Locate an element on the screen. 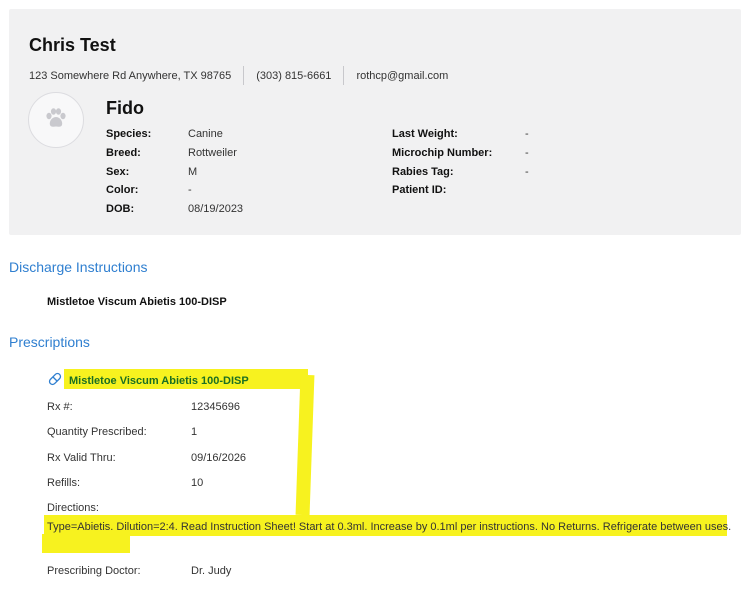 The height and width of the screenshot is (592, 741). detail-label: DOB: is located at coordinates (120, 209).